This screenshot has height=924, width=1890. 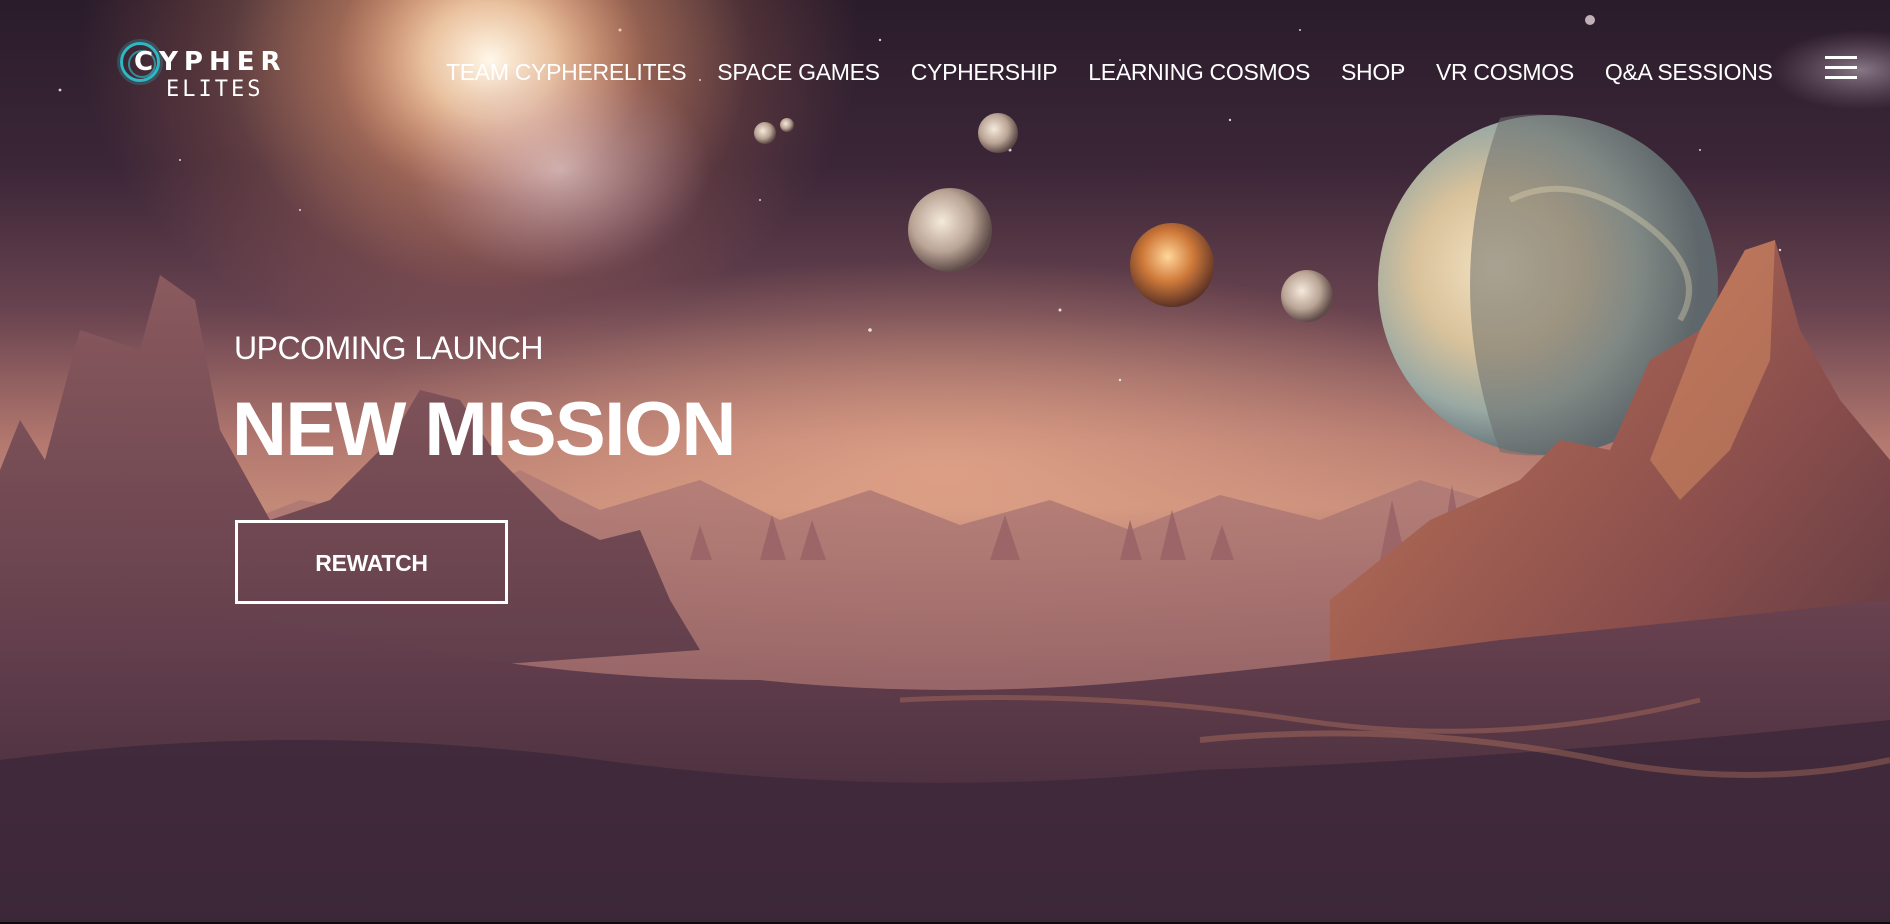 I want to click on nav-item-space-games: SPACE GAMES, so click(x=798, y=72).